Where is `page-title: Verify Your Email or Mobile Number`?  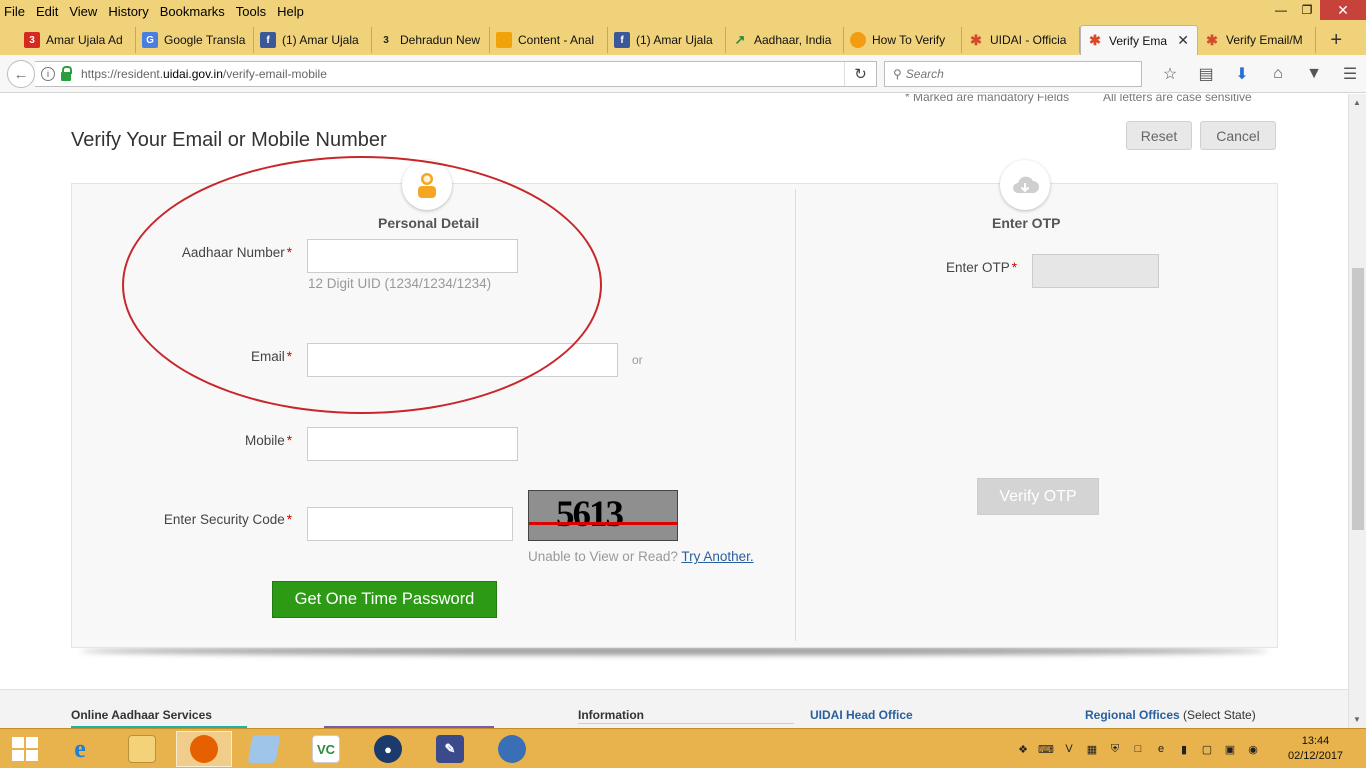 page-title: Verify Your Email or Mobile Number is located at coordinates (229, 140).